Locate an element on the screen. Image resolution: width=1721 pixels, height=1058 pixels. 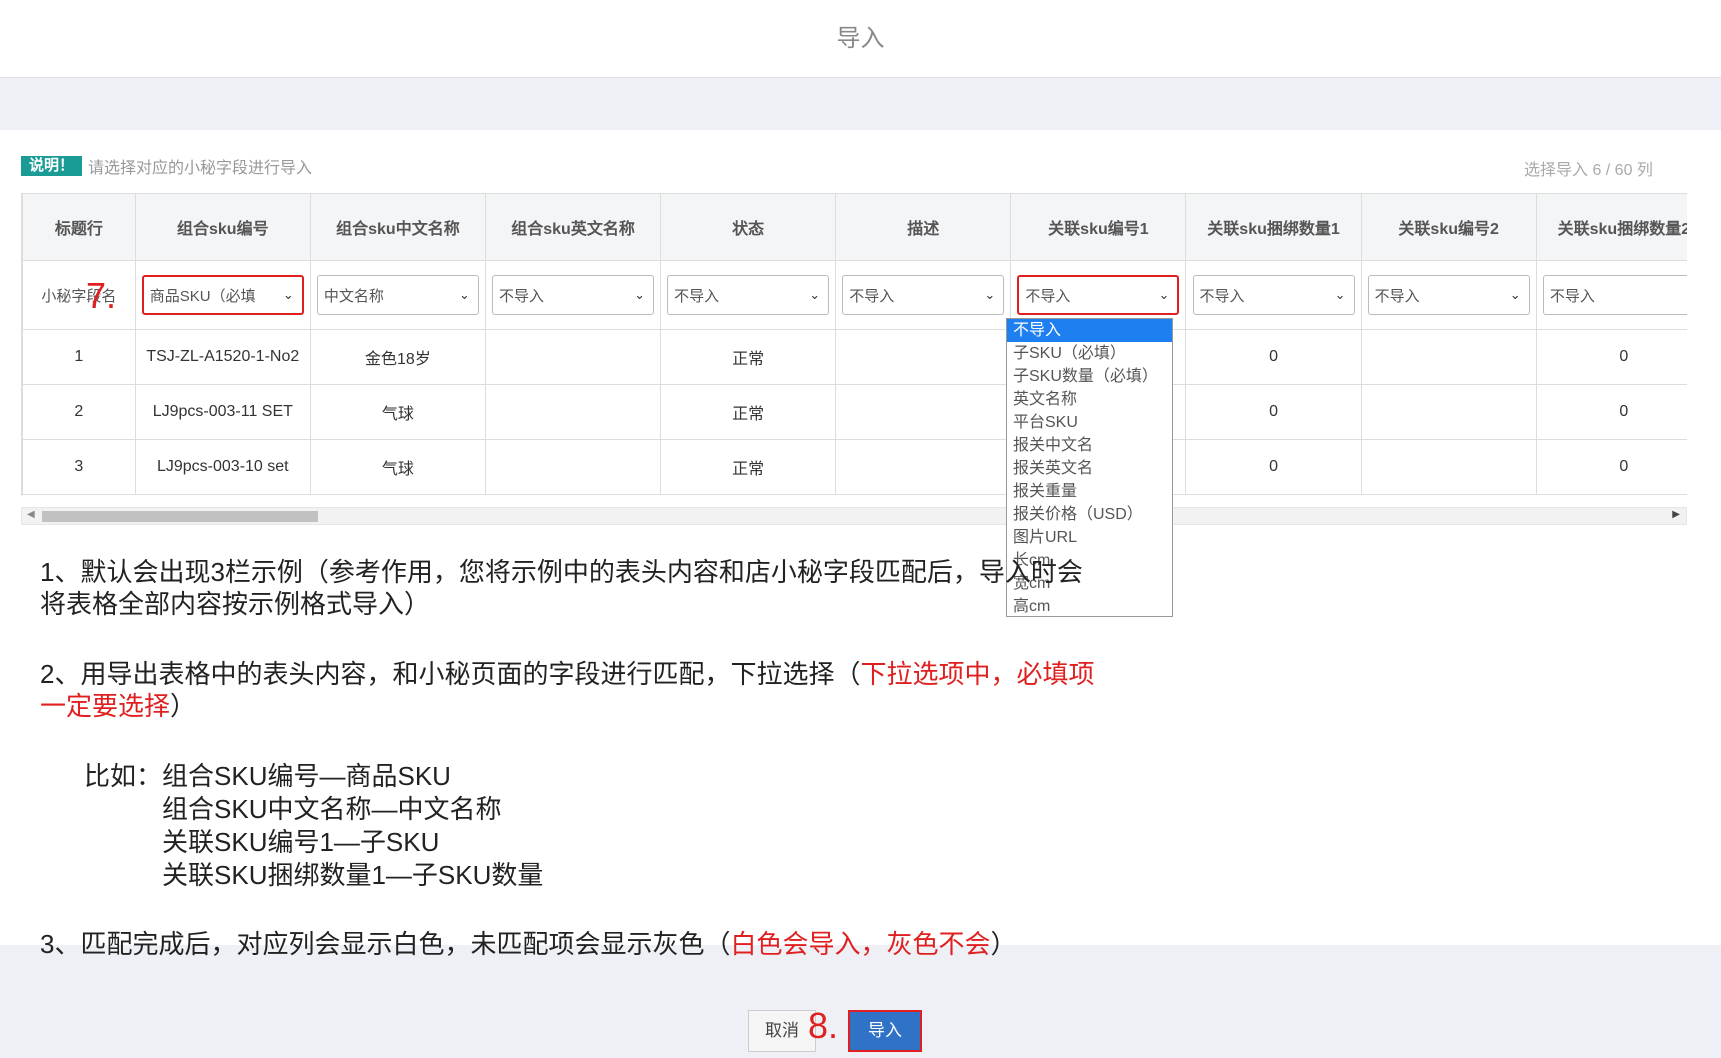
example-item: 关联SKU编号1—子SKU is located at coordinates (301, 842).